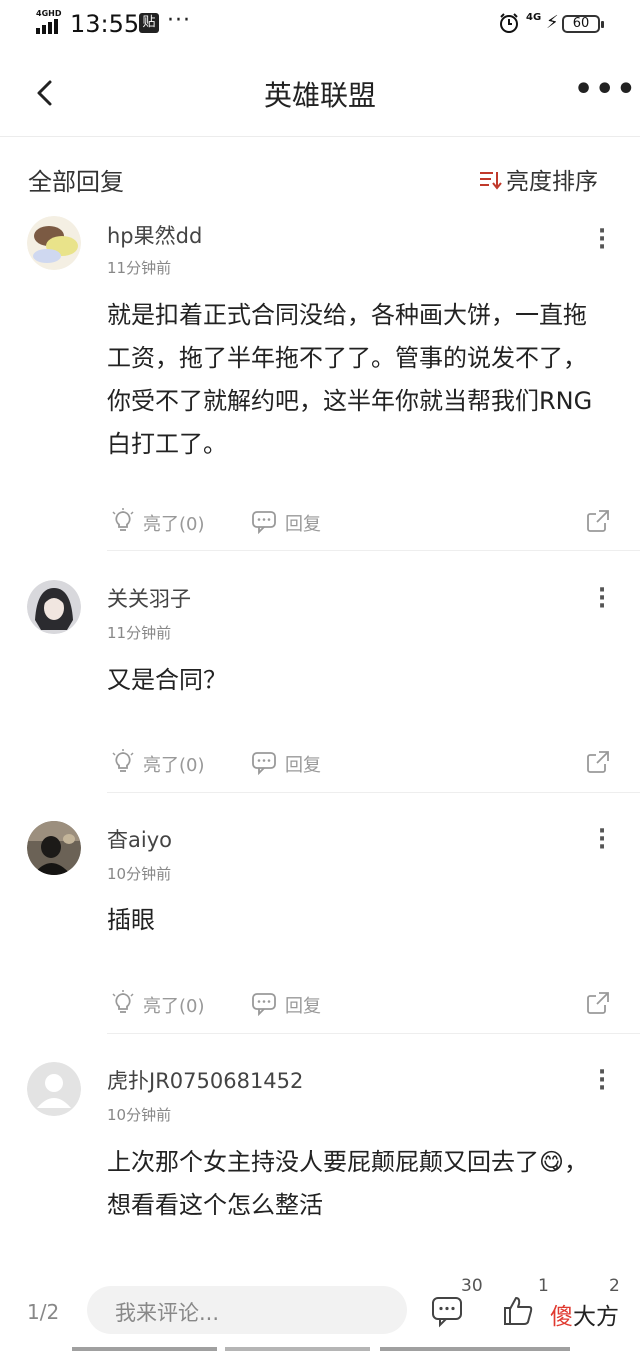  What do you see at coordinates (596, 1317) in the screenshot?
I see `watermark-text: 大方` at bounding box center [596, 1317].